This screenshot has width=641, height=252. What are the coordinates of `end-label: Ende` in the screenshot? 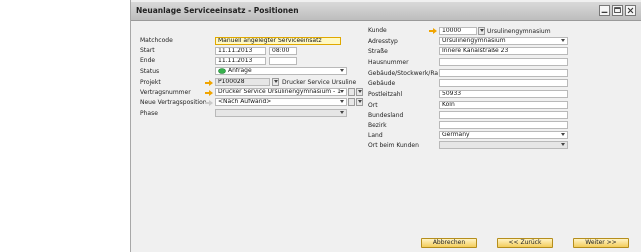 It's located at (148, 60).